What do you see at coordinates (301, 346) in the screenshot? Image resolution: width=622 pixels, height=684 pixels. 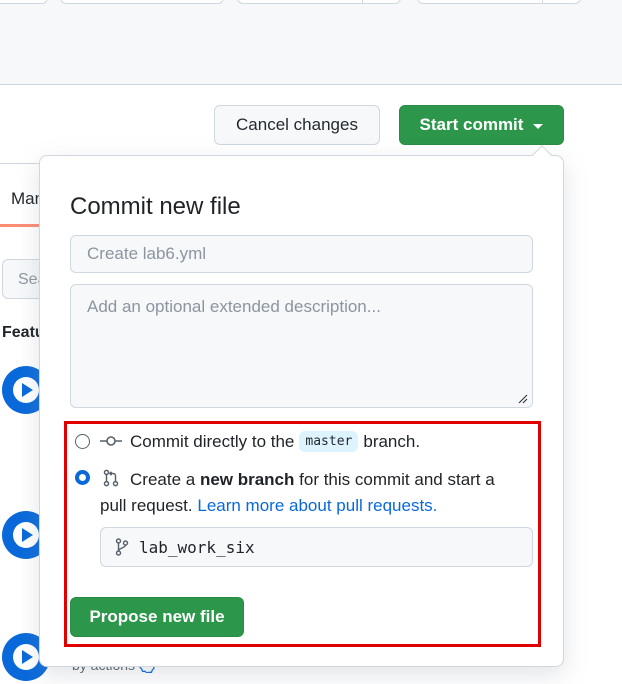 I see `commit-description-textarea` at bounding box center [301, 346].